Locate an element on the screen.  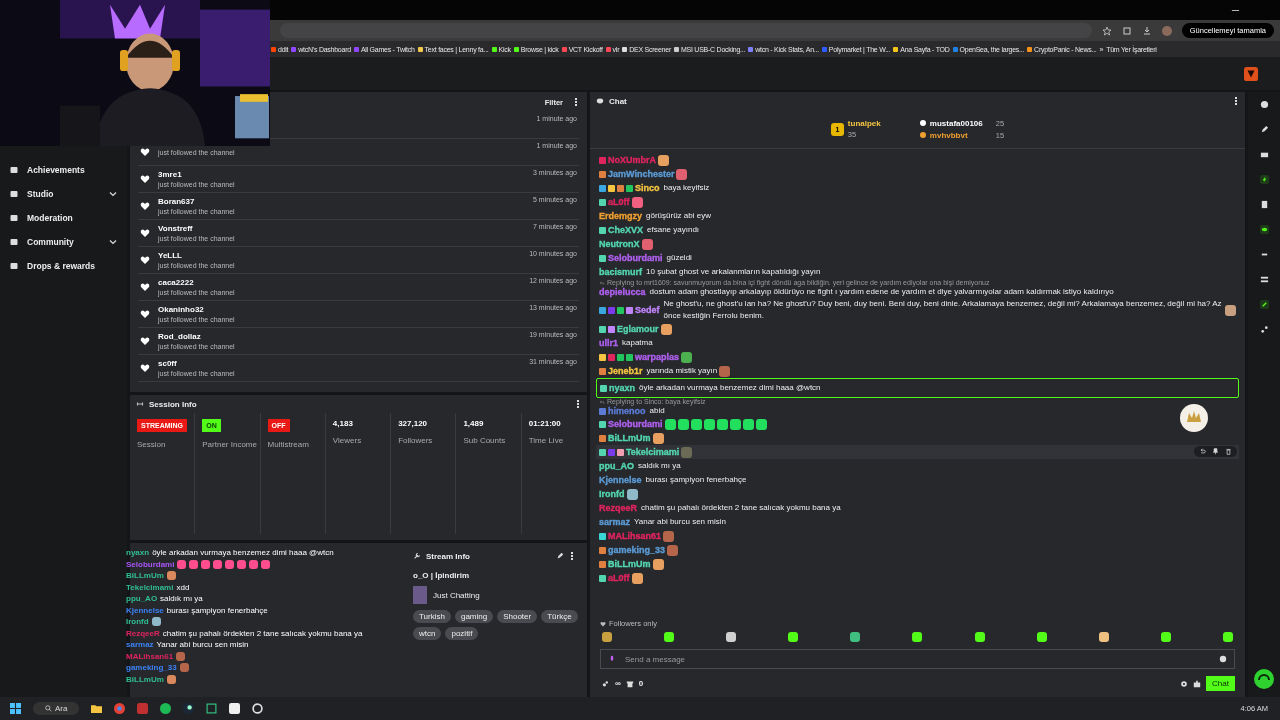
points-icon is located at coordinates (606, 683).